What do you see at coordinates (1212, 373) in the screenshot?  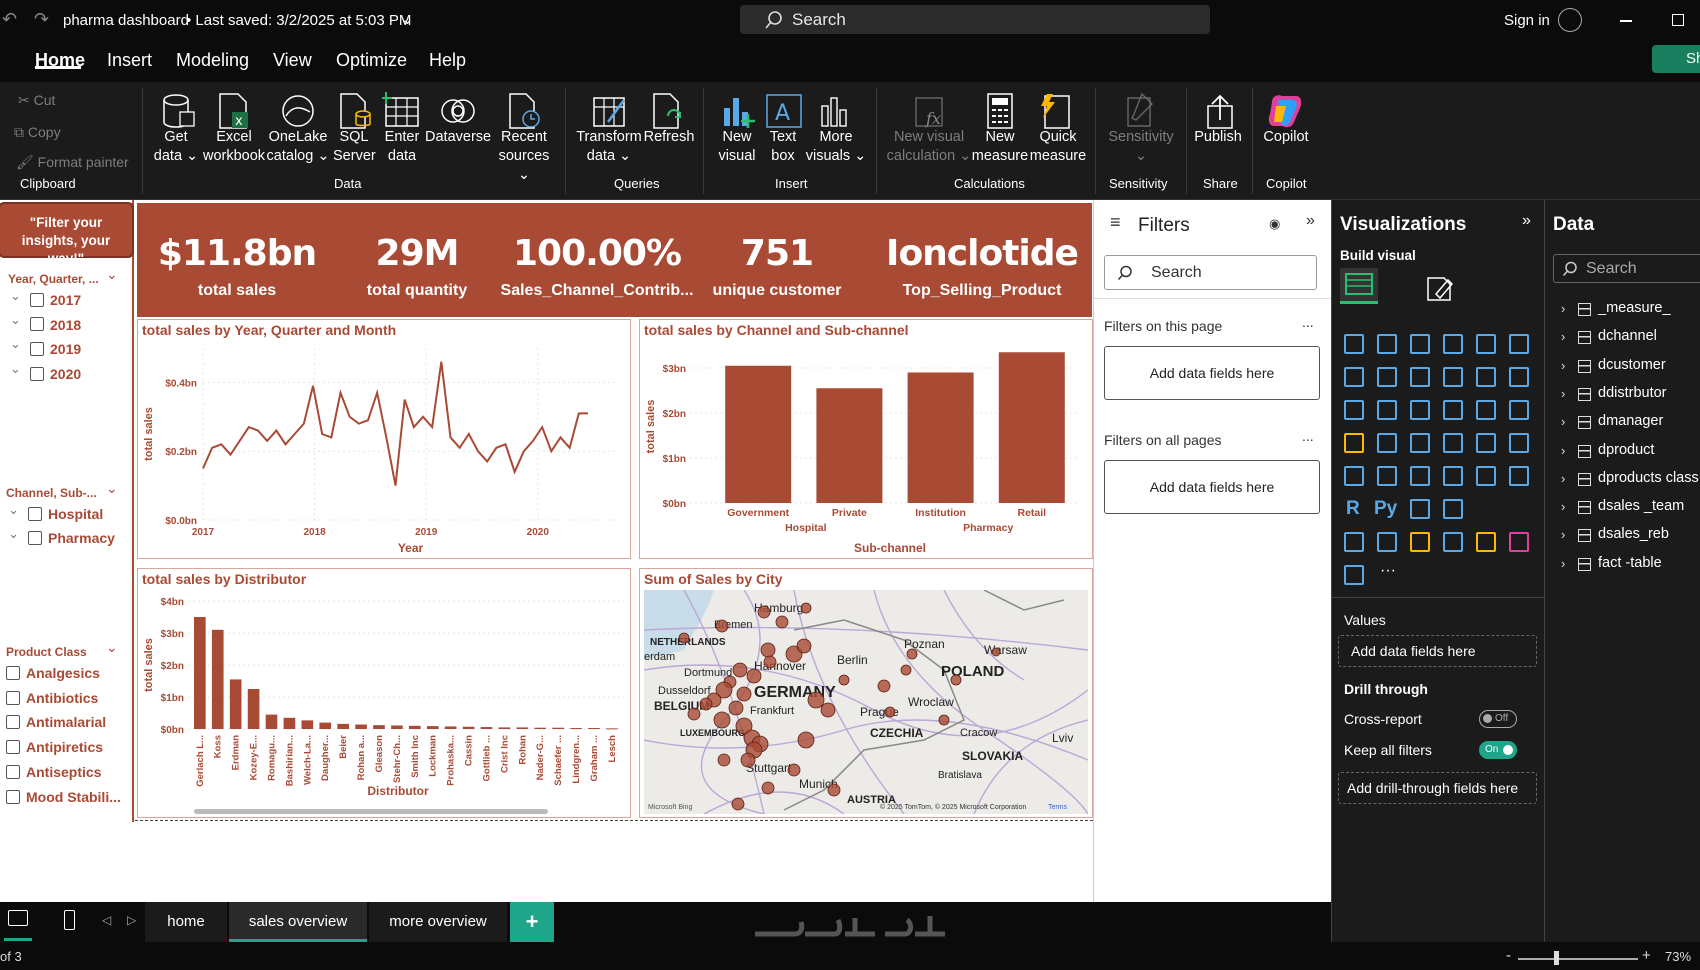 I see `page-filter-drop-zone: Add data fields here` at bounding box center [1212, 373].